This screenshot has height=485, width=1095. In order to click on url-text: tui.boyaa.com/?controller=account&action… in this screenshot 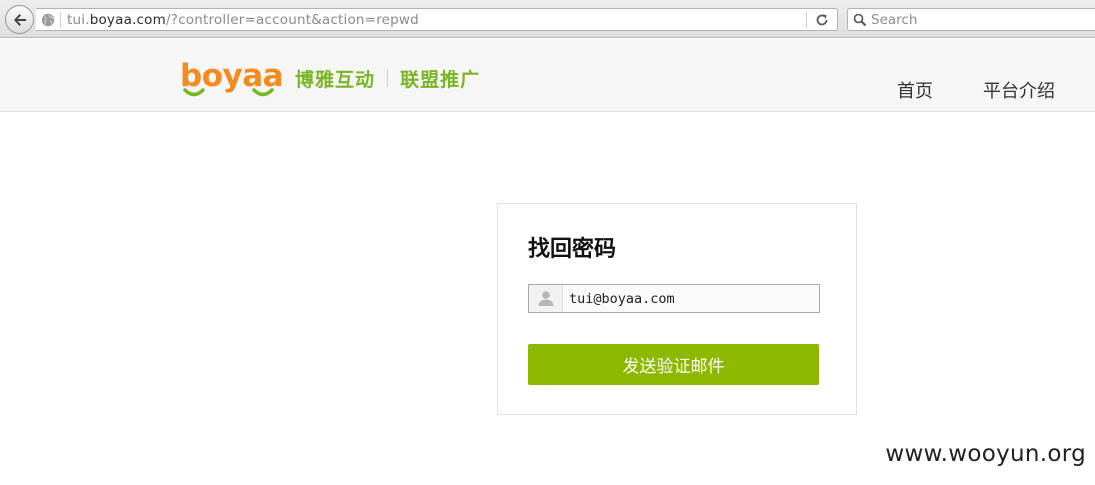, I will do `click(243, 20)`.